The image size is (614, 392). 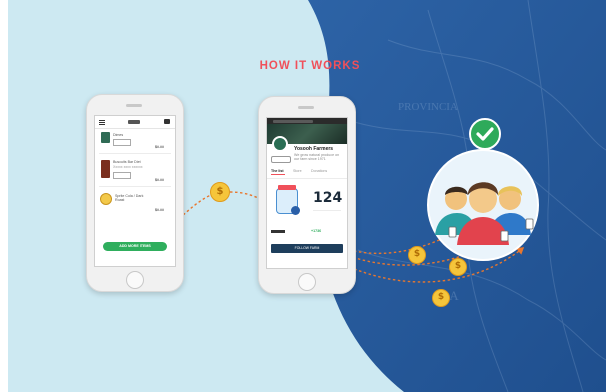 What do you see at coordinates (278, 174) in the screenshot?
I see `active-tab-indicator` at bounding box center [278, 174].